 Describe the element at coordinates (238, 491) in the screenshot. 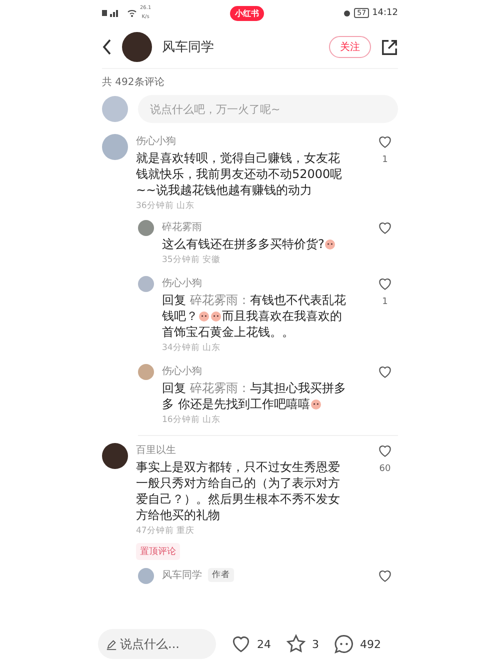

I see `comment-text: 事实上是双方都转，只不过女生秀恩爱一般只秀对方给自己的（为了表示对方爱自己？）。然后男生根本不秀不发女方给他买的礼物` at that location.